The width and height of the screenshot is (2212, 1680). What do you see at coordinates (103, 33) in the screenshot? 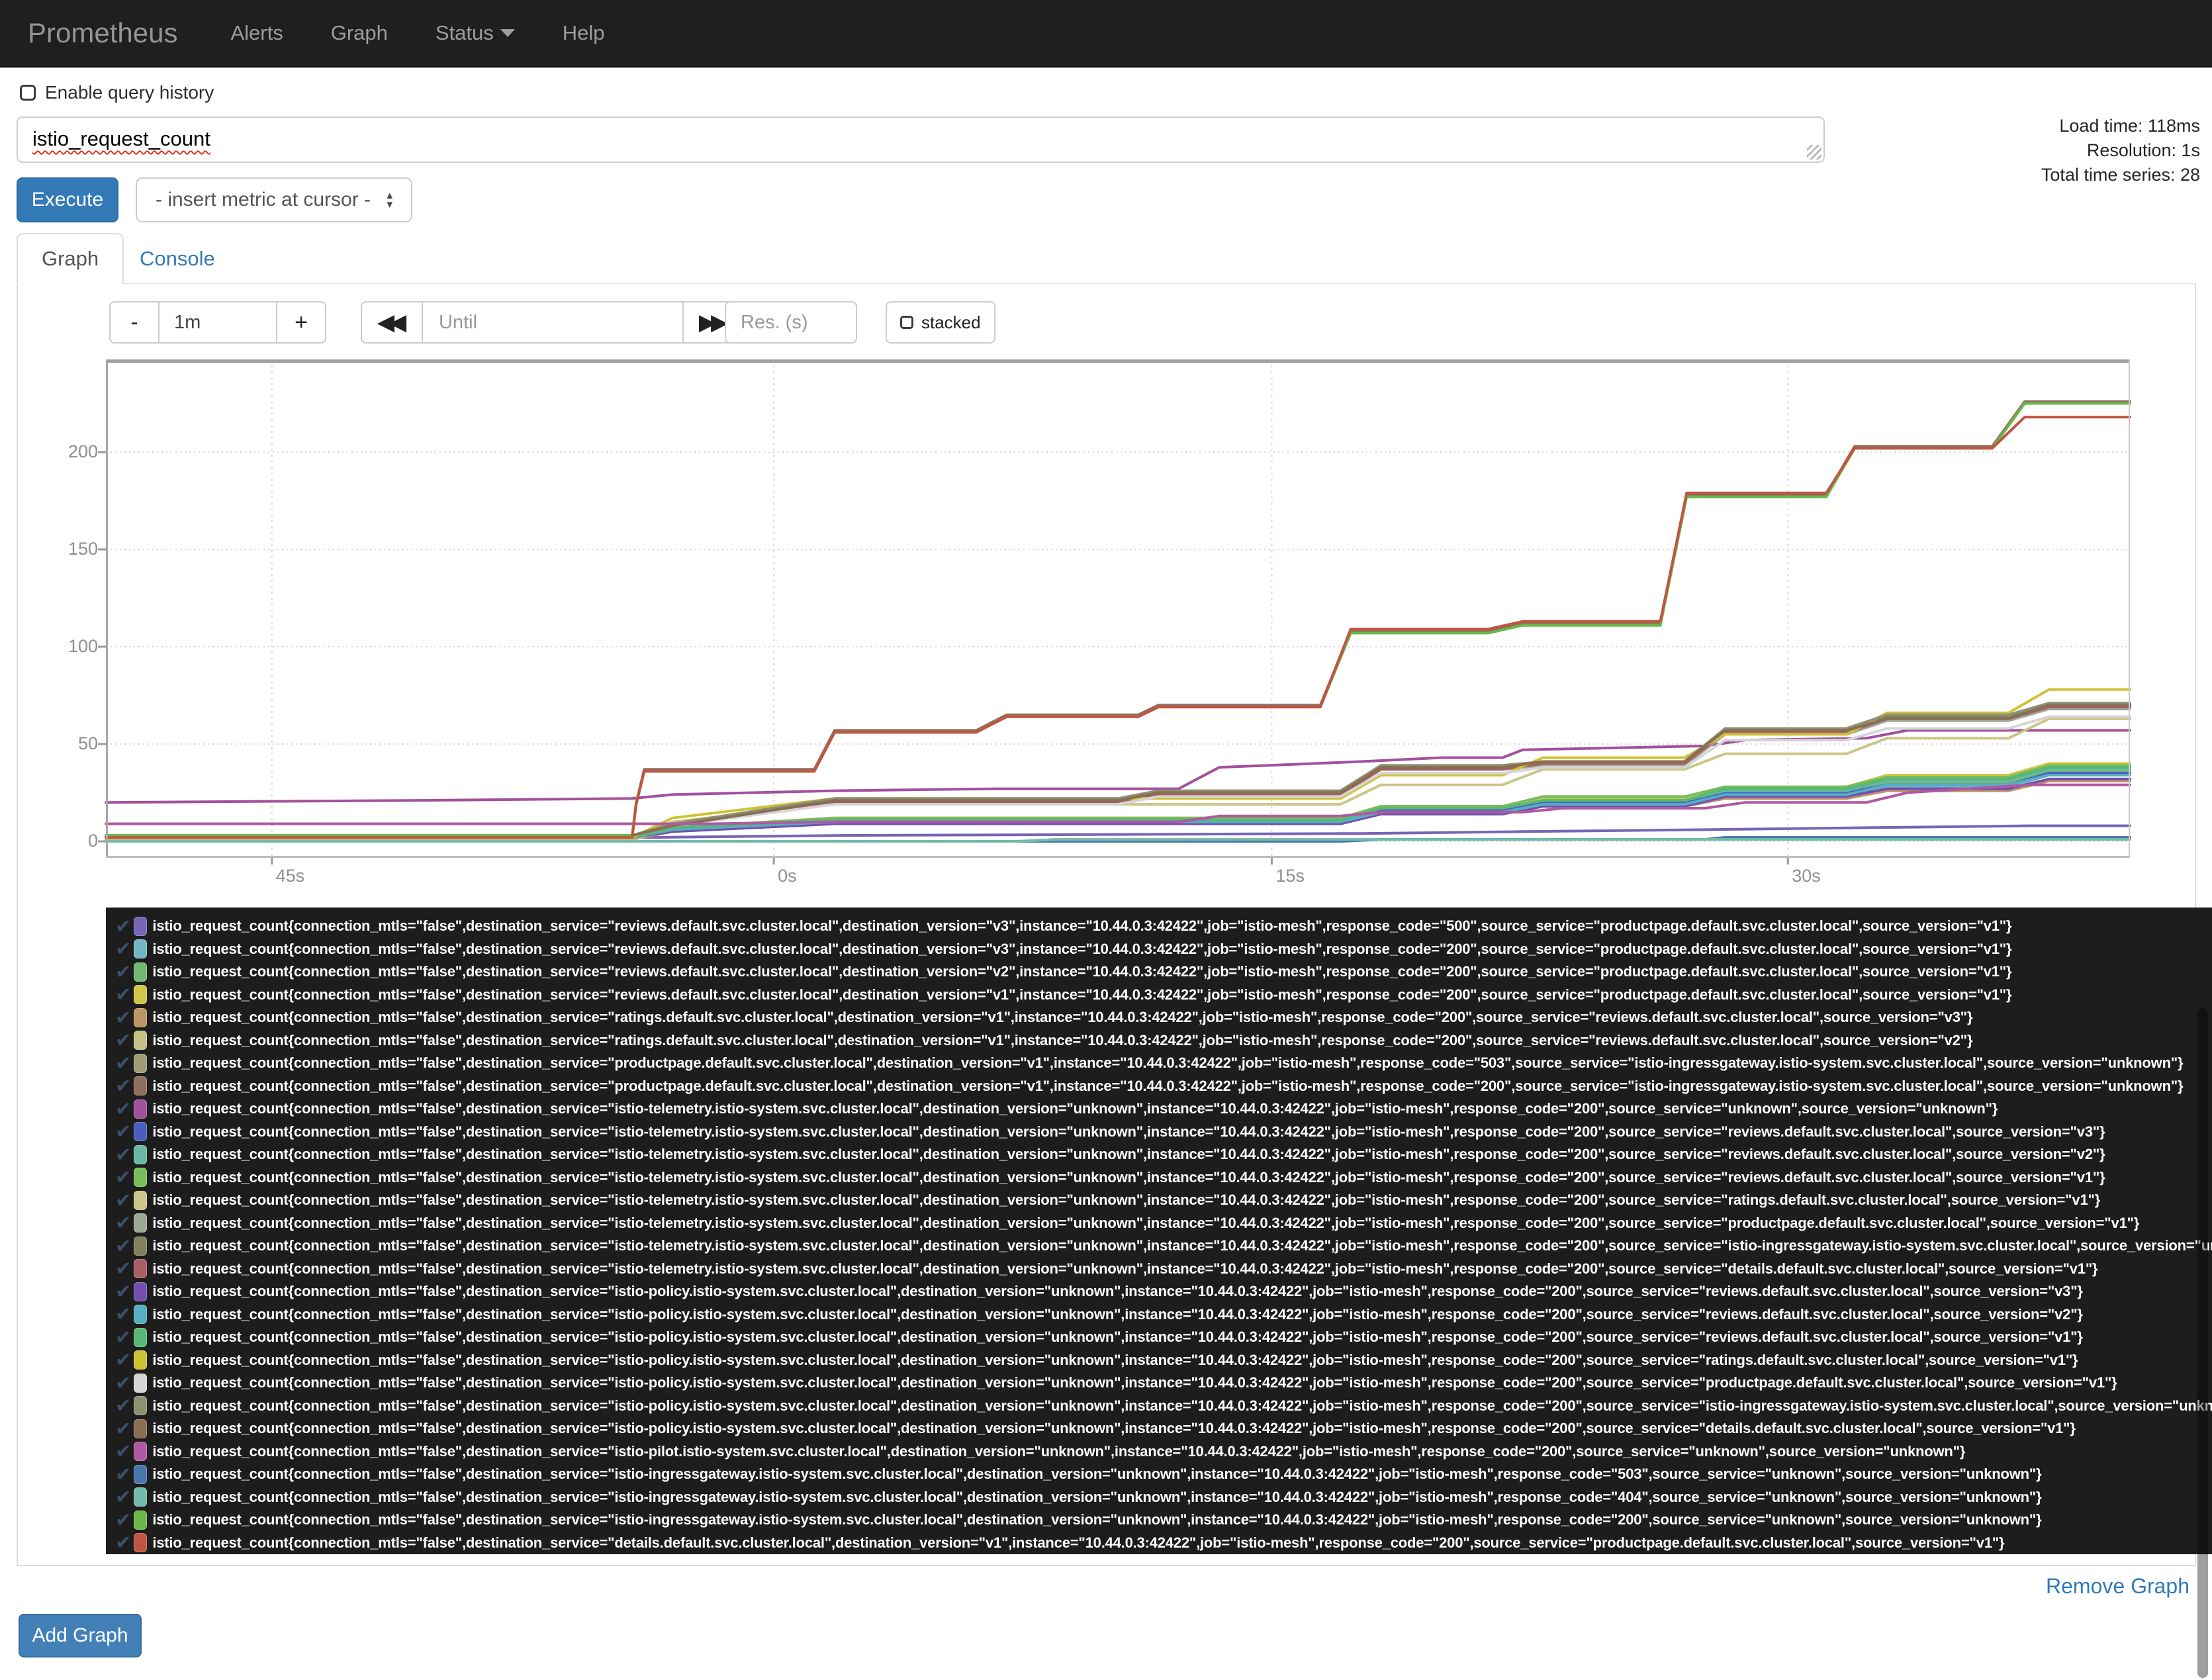
I see `brand-prometheus: Prometheus` at bounding box center [103, 33].